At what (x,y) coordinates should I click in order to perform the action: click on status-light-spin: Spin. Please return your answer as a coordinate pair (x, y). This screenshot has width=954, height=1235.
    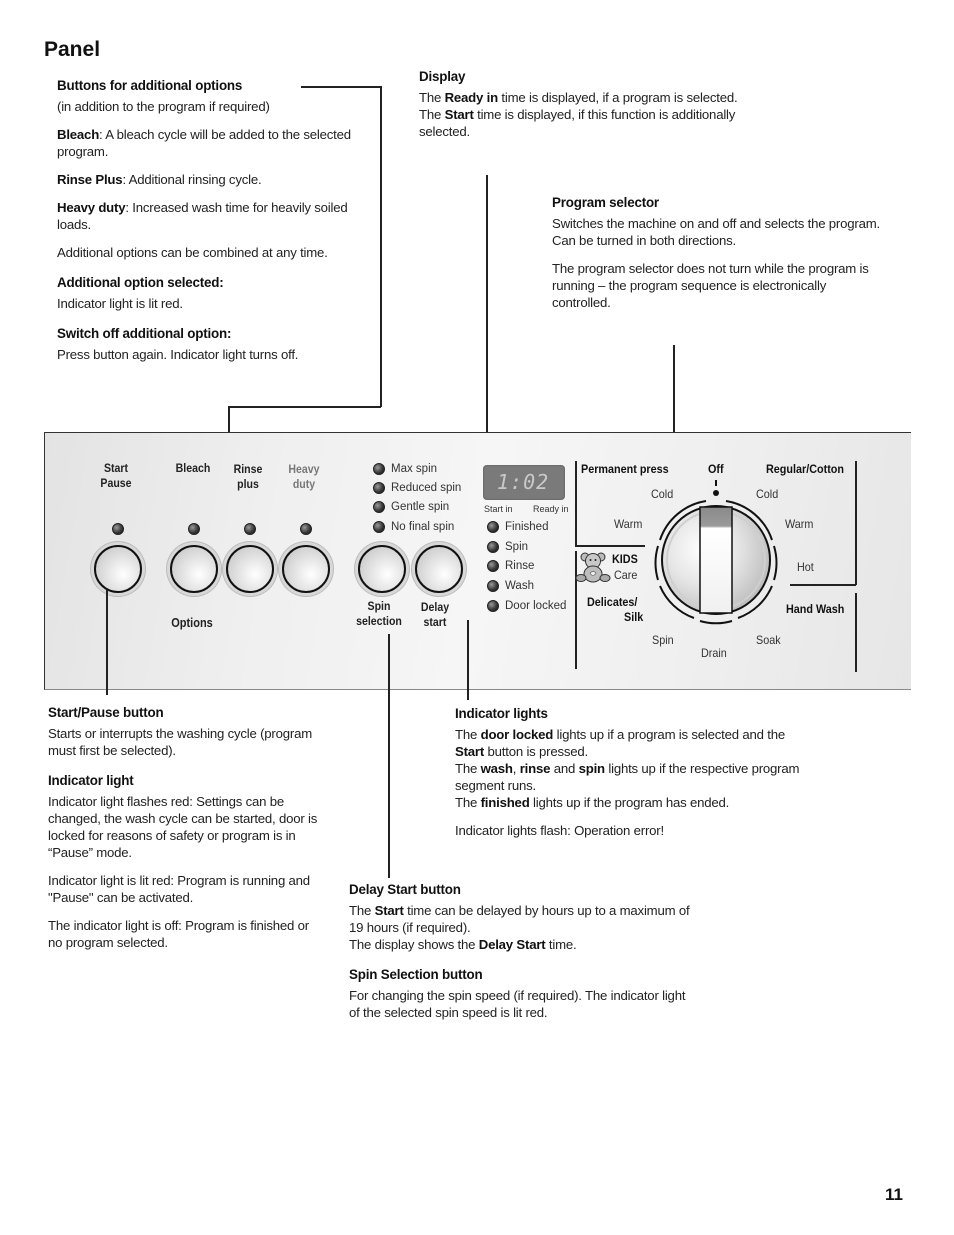
    Looking at the image, I should click on (507, 547).